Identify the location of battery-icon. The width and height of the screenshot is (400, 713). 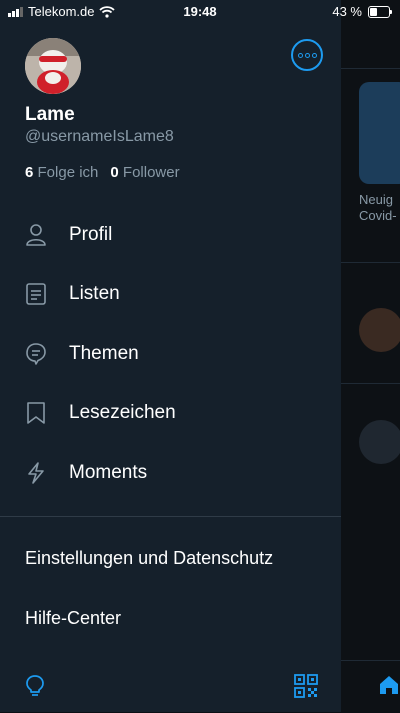
(380, 11).